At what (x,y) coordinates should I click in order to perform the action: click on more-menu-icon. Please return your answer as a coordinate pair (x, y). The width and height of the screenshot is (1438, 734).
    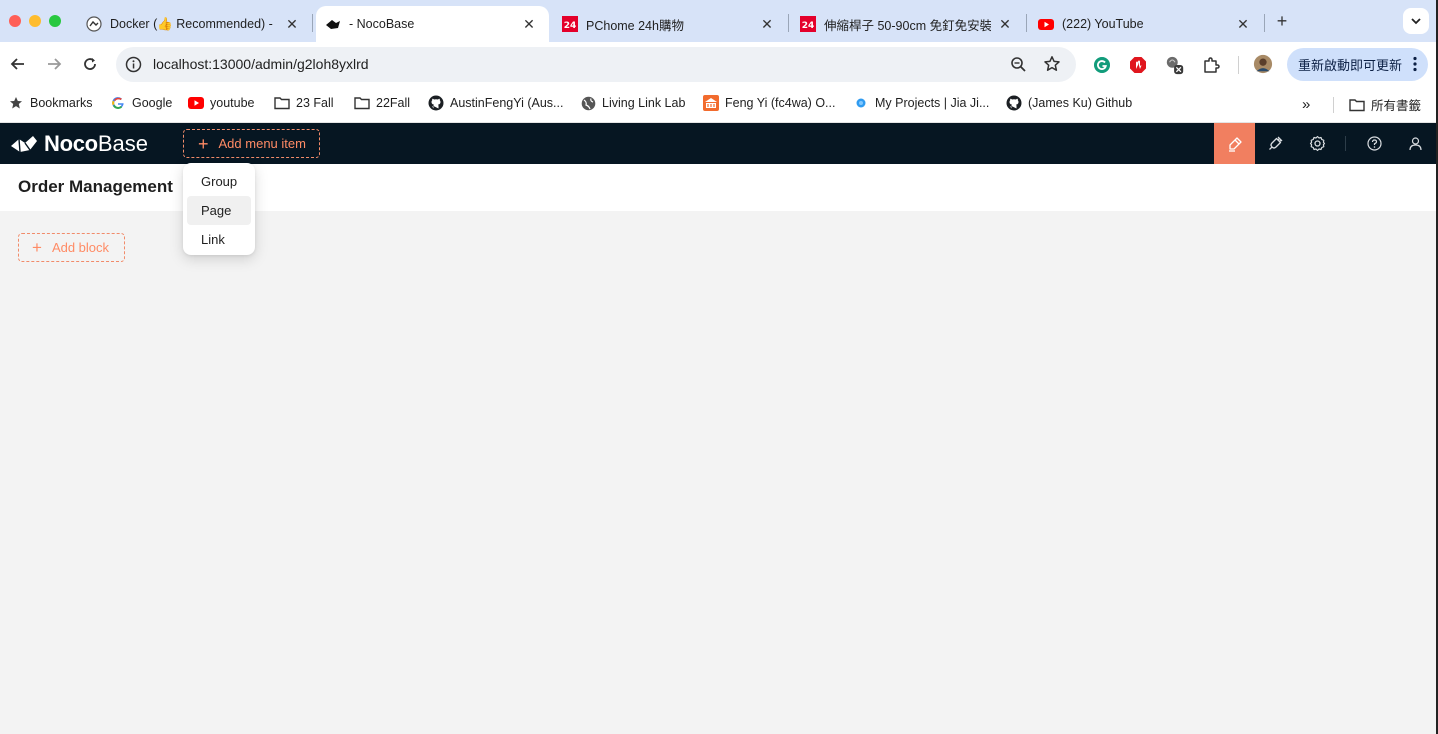
    Looking at the image, I should click on (1415, 65).